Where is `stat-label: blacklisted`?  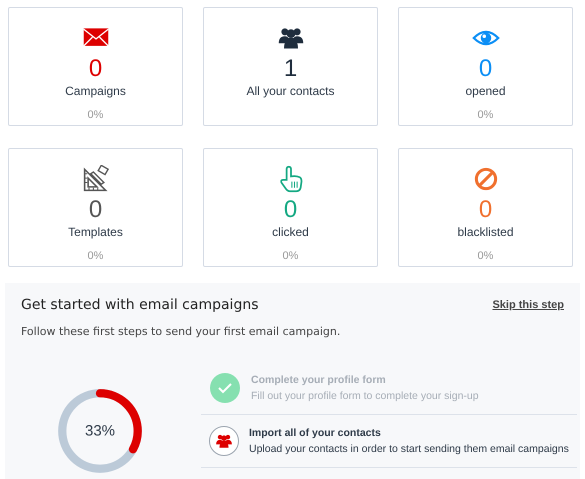 stat-label: blacklisted is located at coordinates (485, 232).